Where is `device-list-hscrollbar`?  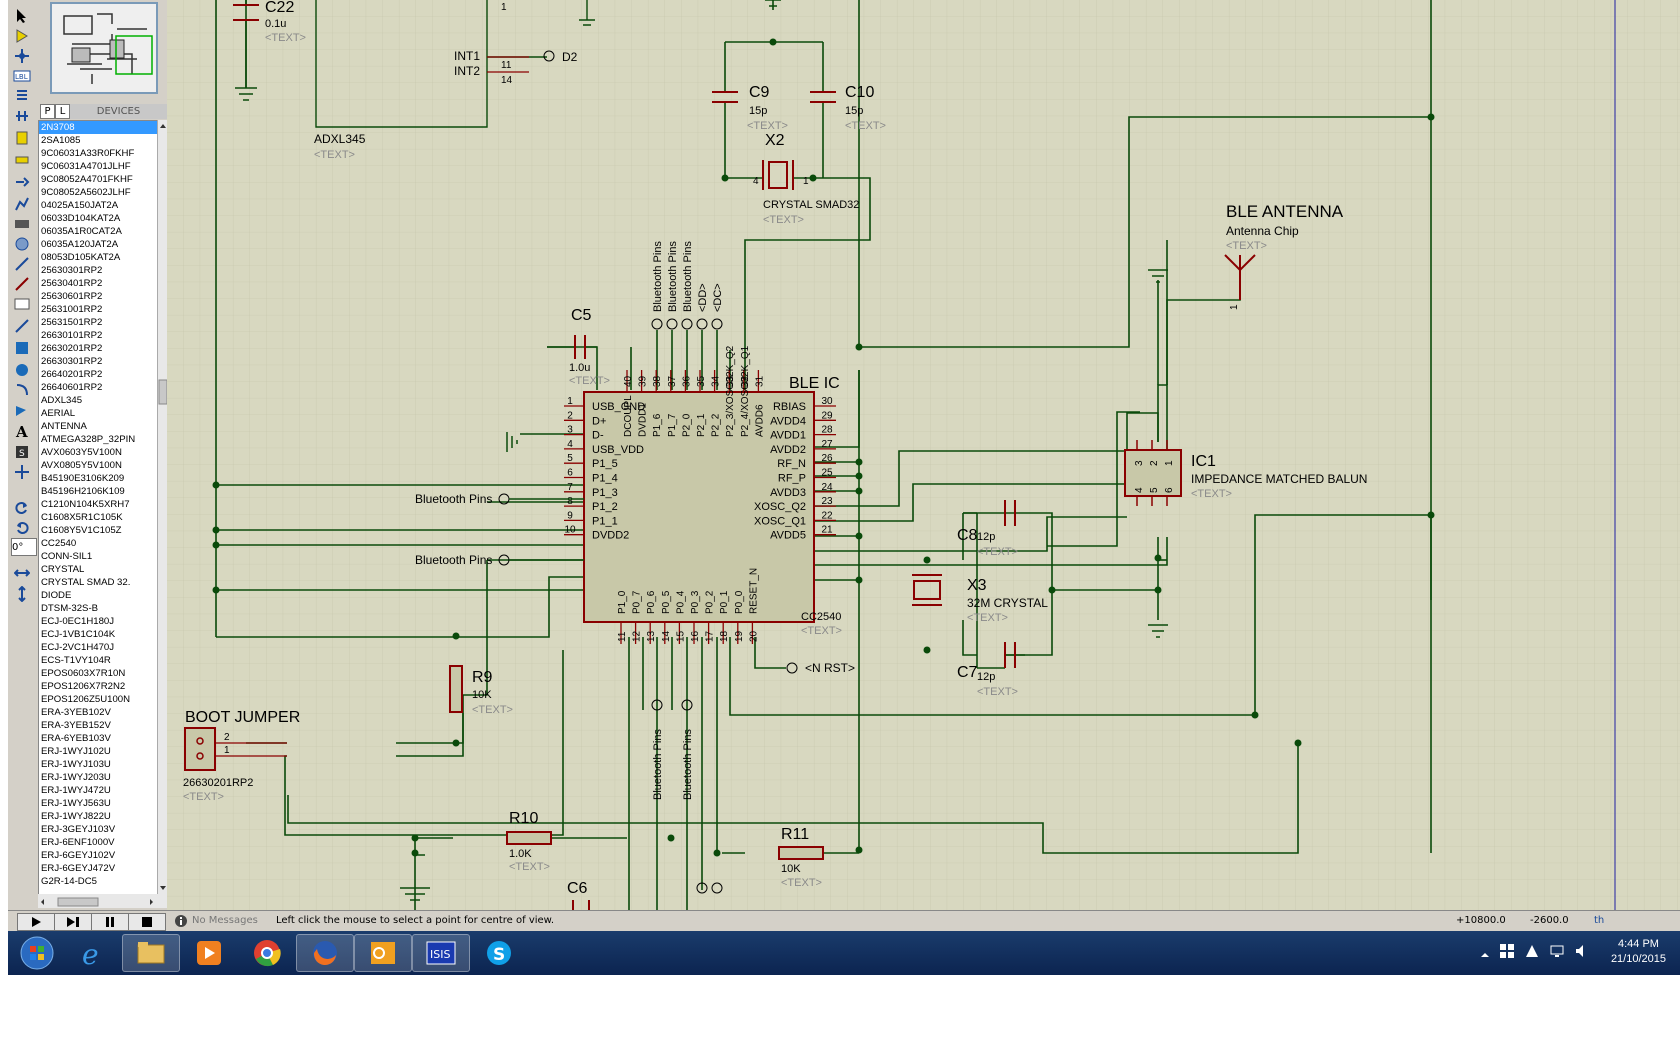 device-list-hscrollbar is located at coordinates (102, 901).